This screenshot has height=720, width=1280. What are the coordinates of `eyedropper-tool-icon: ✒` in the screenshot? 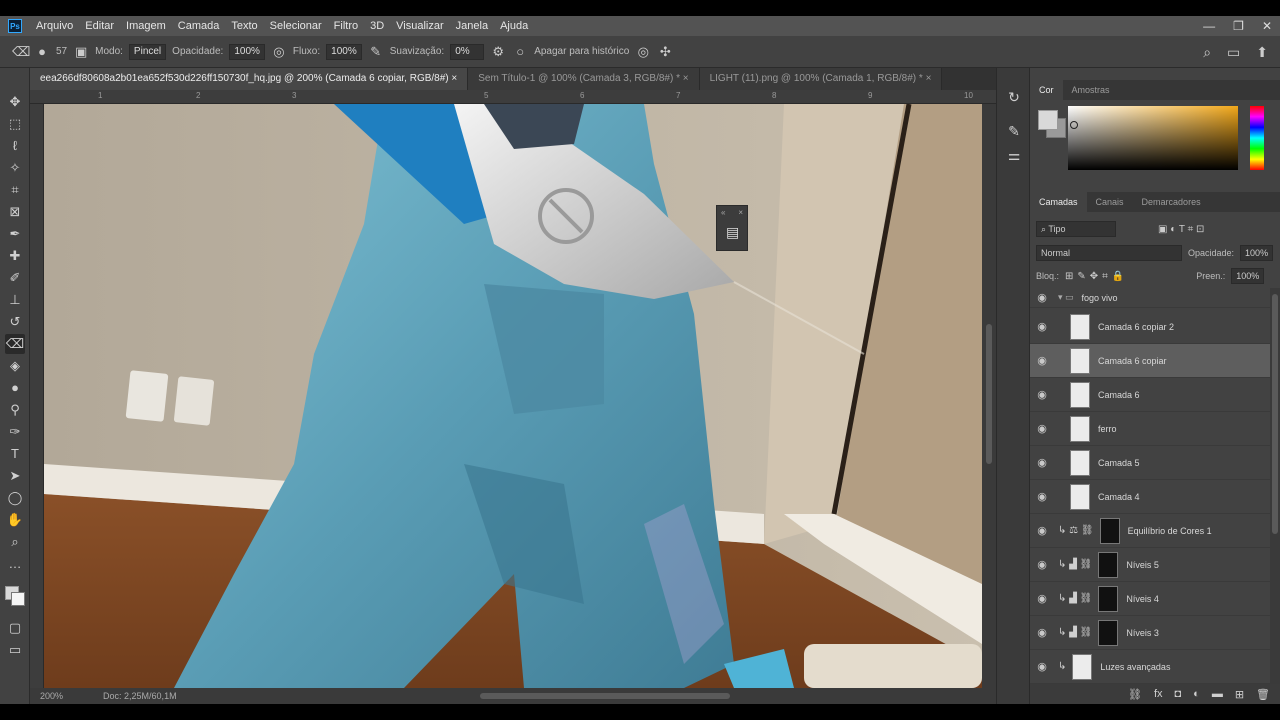 It's located at (15, 234).